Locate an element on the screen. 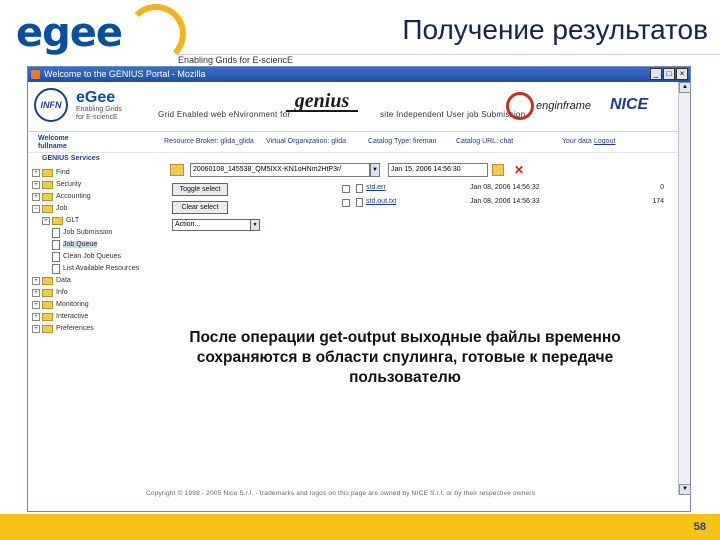 This screenshot has height=540, width=720. logout-link: Logout is located at coordinates (604, 141).